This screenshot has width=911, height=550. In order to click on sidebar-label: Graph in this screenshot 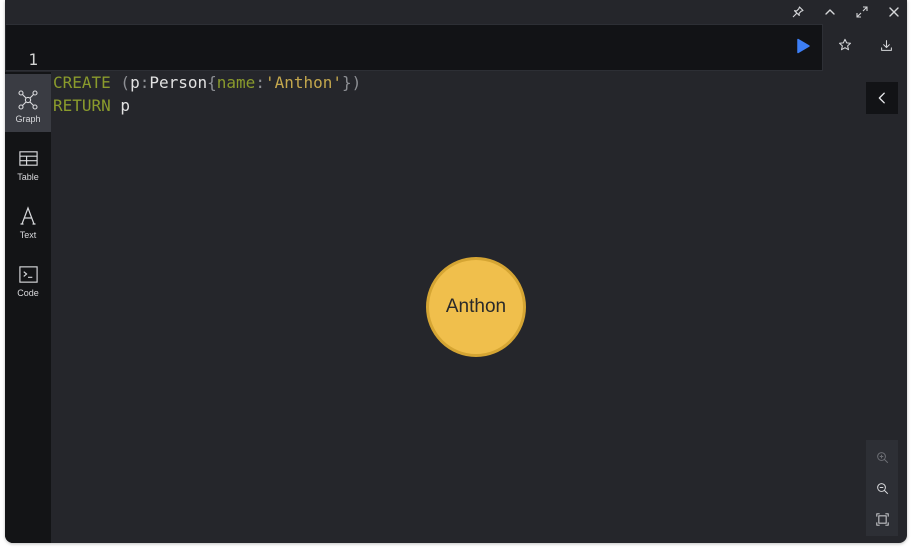, I will do `click(28, 119)`.